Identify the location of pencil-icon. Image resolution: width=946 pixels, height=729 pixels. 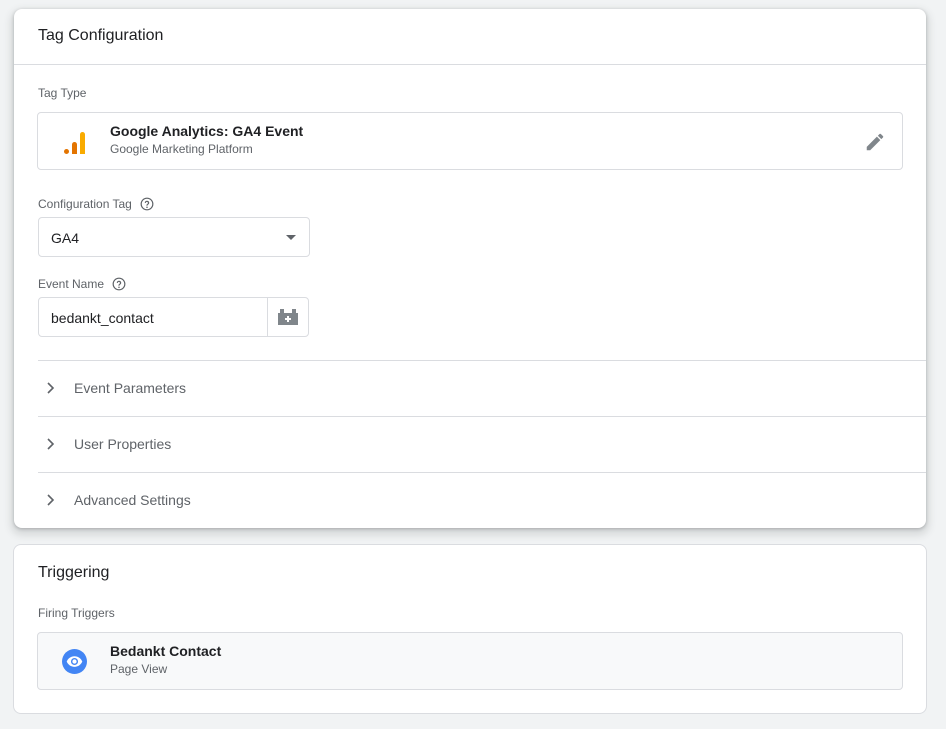
(875, 142).